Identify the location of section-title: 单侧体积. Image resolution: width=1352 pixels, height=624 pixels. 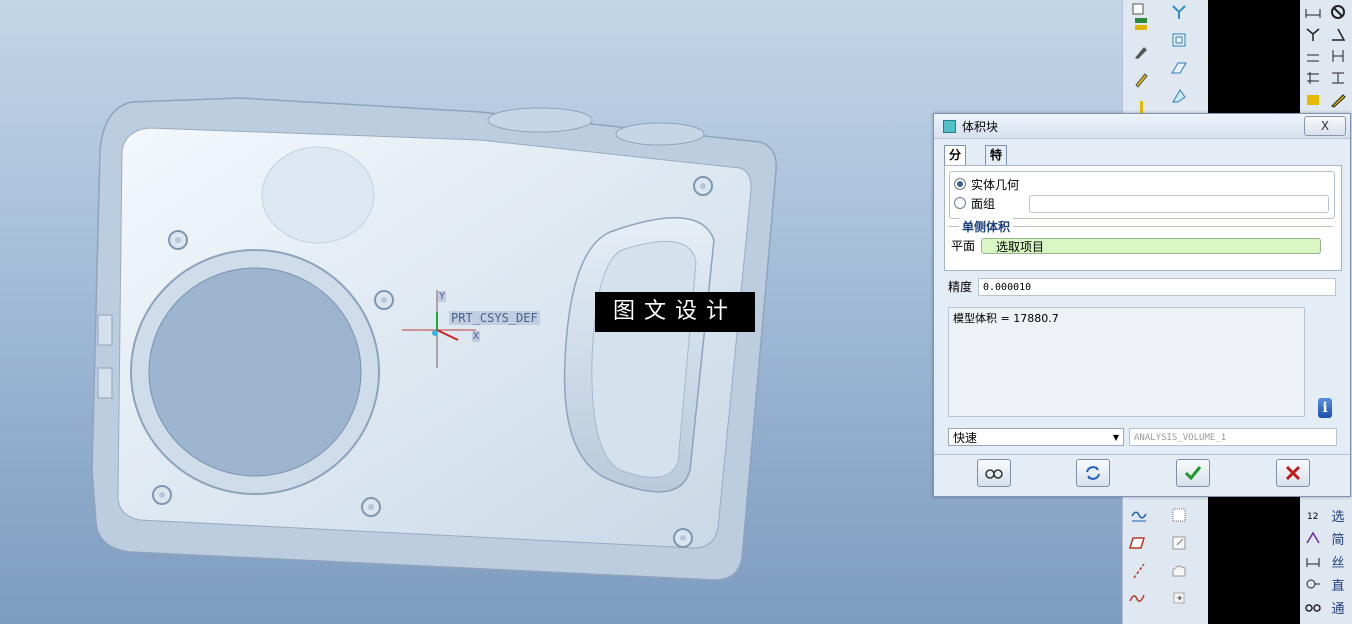
(986, 226).